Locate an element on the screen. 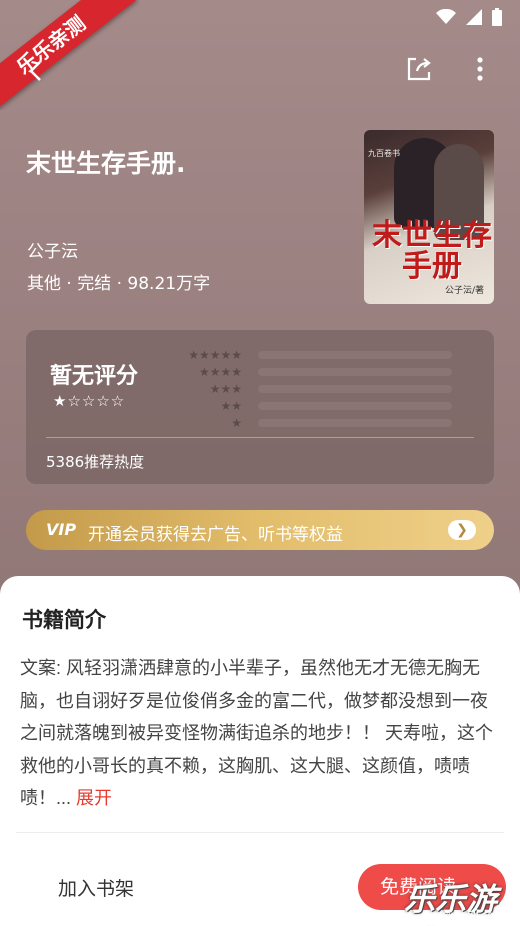 This screenshot has height=926, width=520. cover-author: 公子沄/著 is located at coordinates (464, 291).